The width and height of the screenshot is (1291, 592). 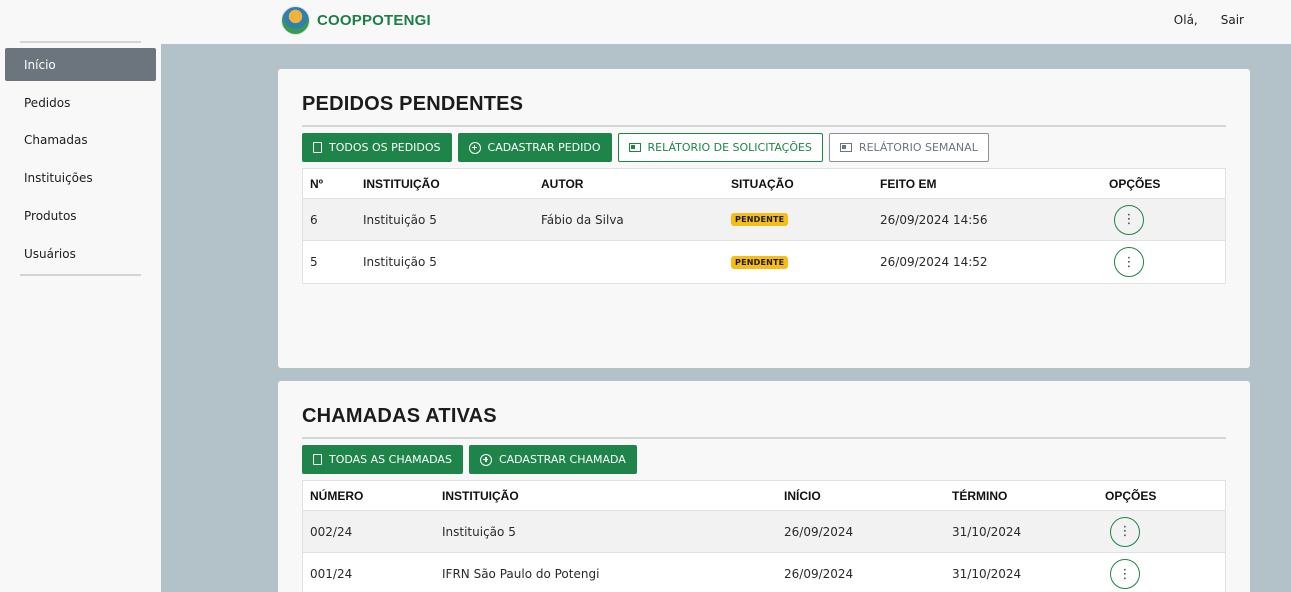 What do you see at coordinates (40, 64) in the screenshot?
I see `sidebar-item-label: Início` at bounding box center [40, 64].